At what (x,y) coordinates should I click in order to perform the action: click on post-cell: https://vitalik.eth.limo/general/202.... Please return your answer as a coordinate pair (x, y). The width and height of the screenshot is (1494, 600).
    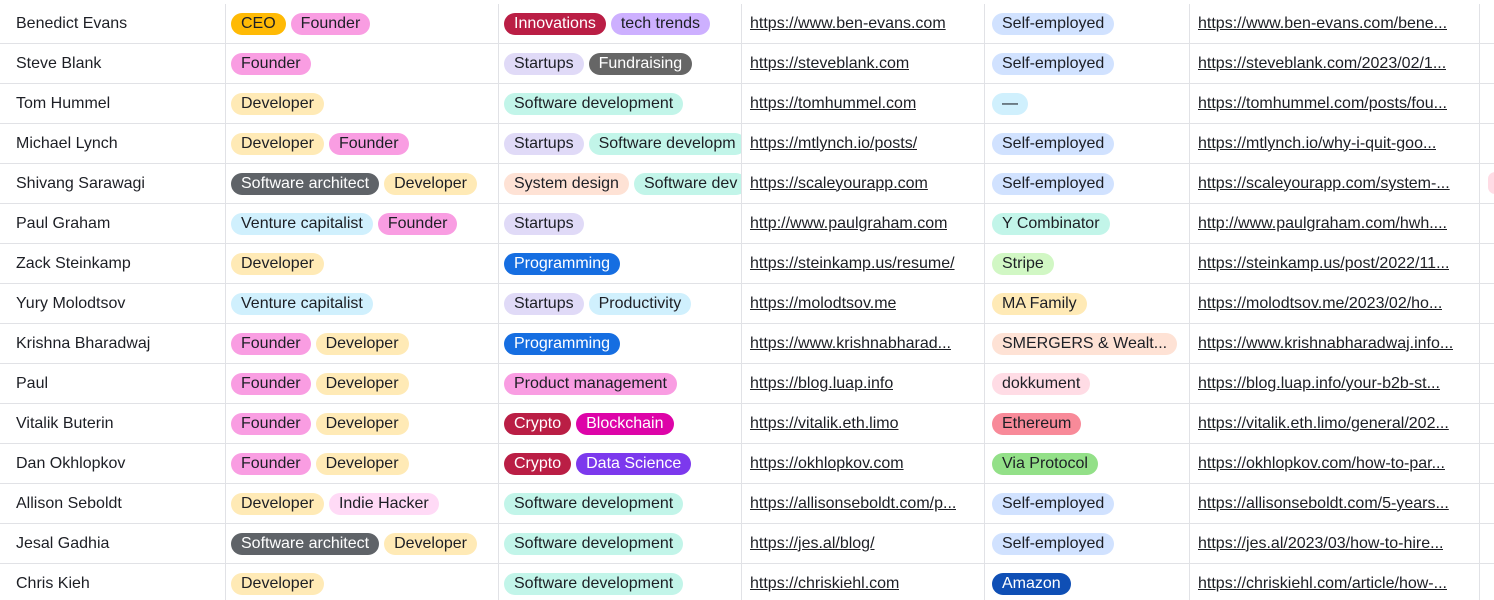
    Looking at the image, I should click on (1335, 423).